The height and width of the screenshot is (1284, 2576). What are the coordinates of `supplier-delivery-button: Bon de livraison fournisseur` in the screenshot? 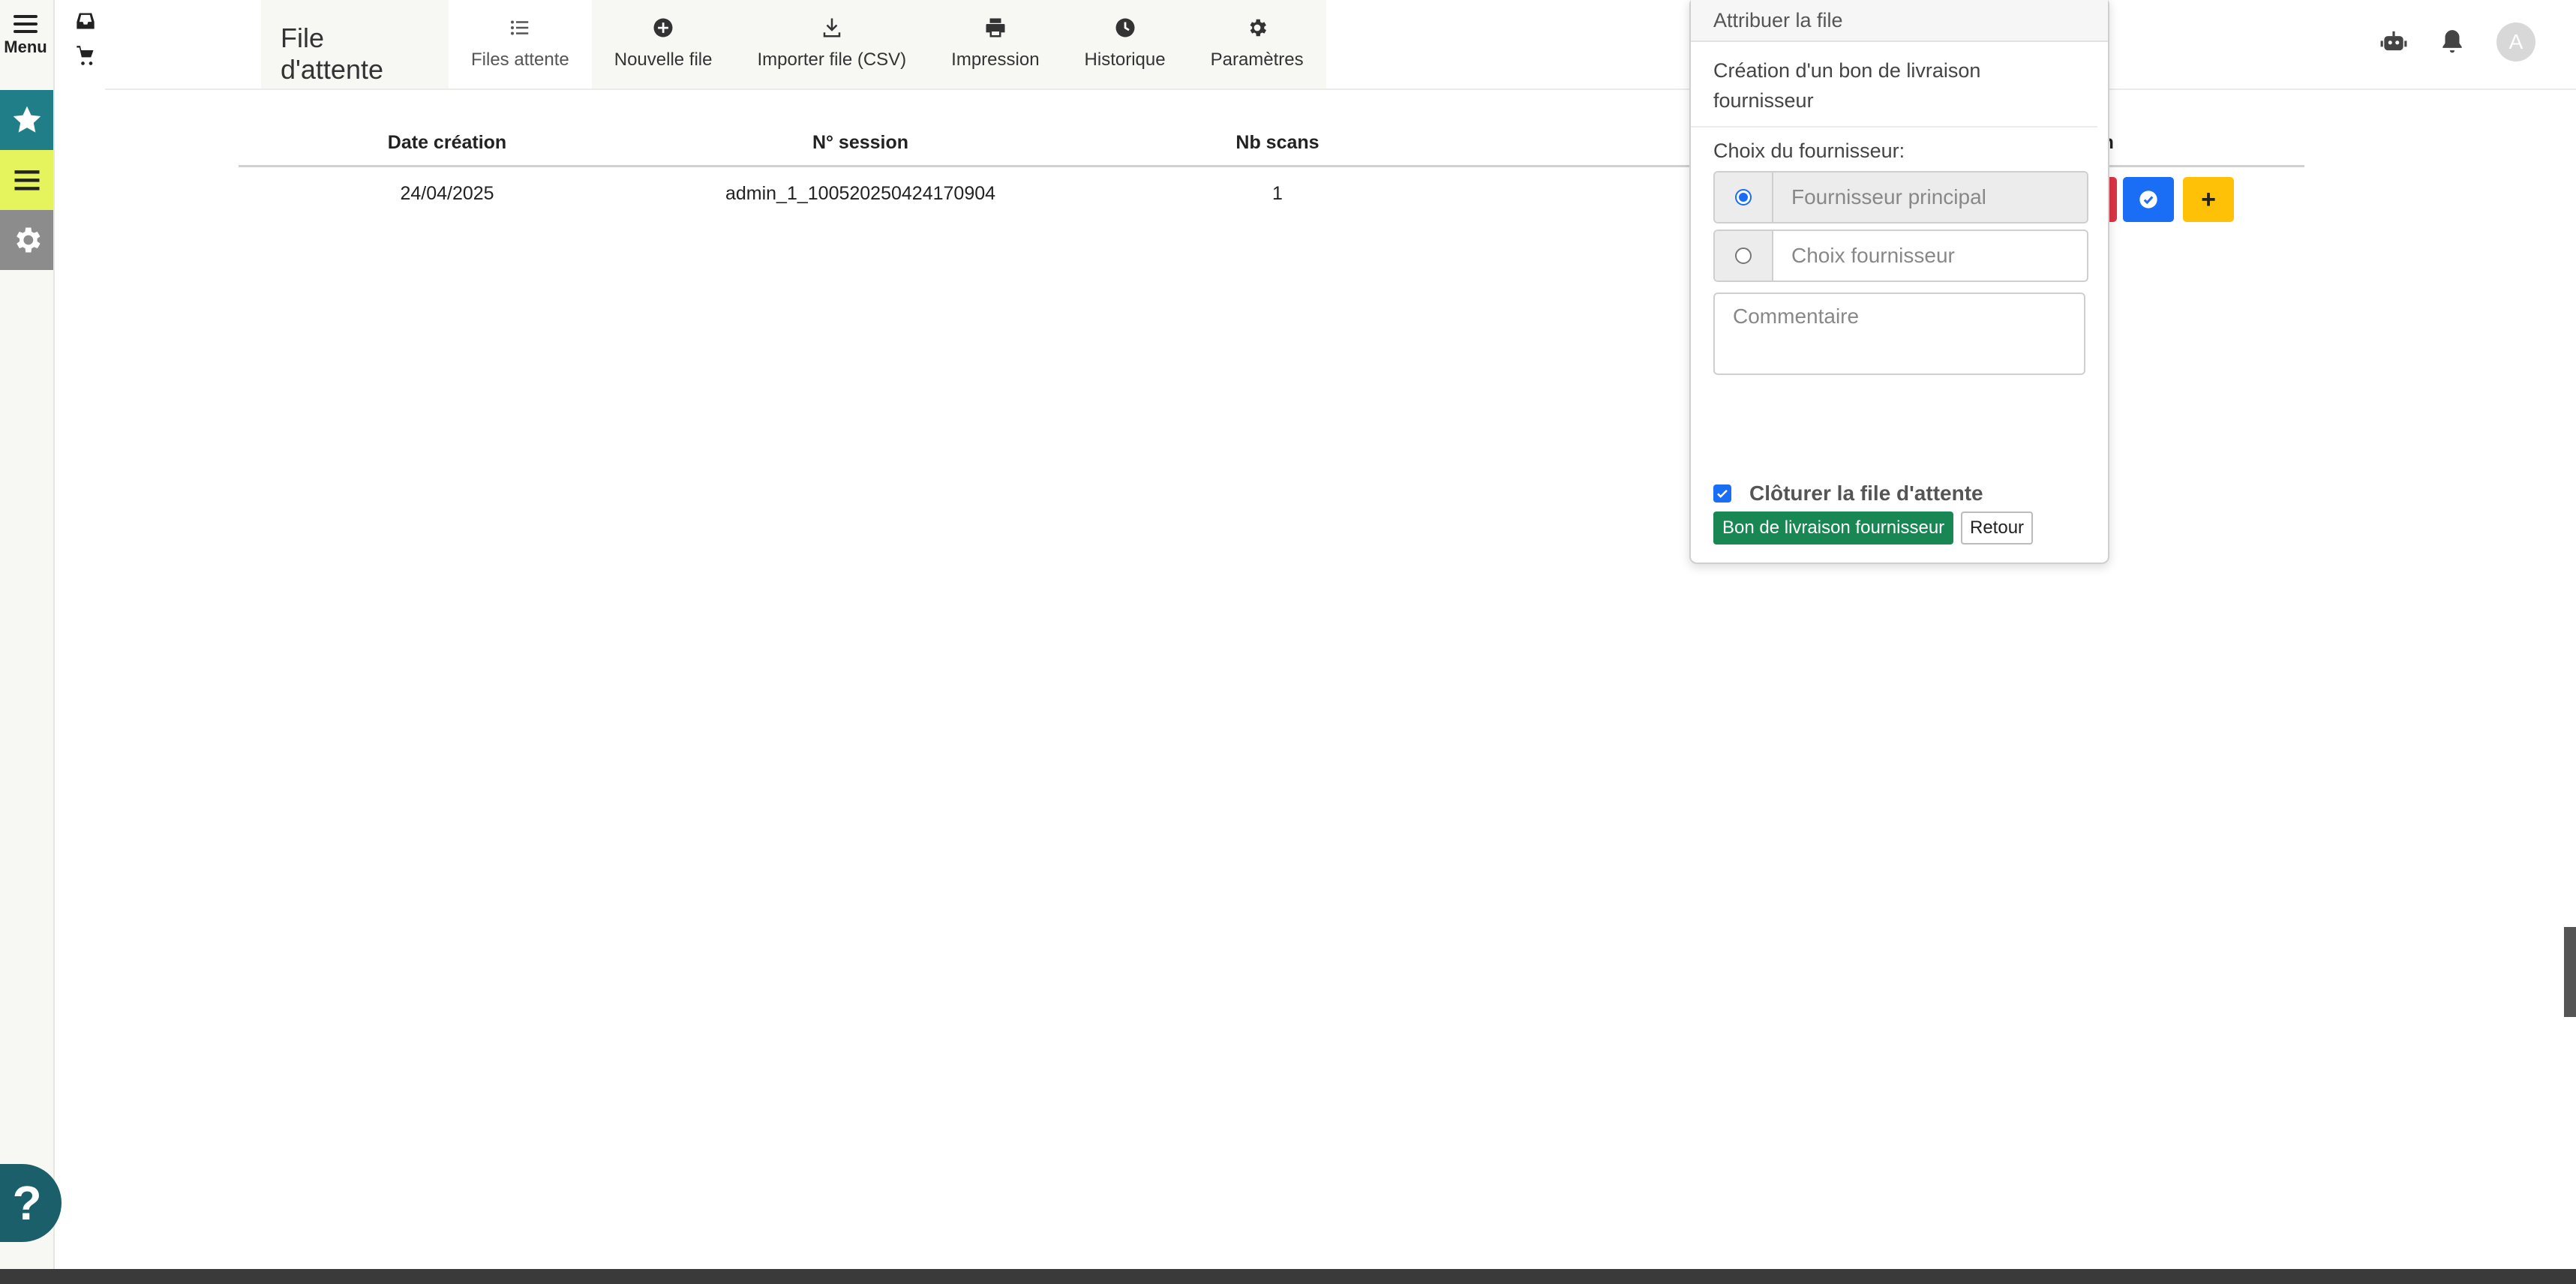 It's located at (1833, 528).